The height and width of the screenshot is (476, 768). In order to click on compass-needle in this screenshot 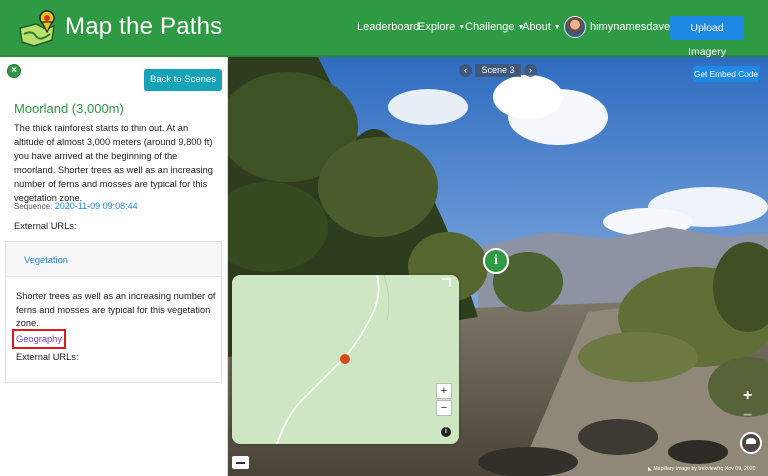, I will do `click(751, 441)`.